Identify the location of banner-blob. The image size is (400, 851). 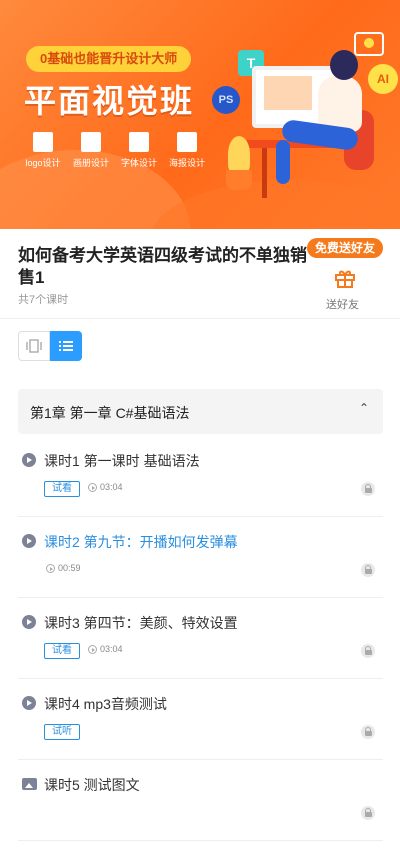
(275, 204).